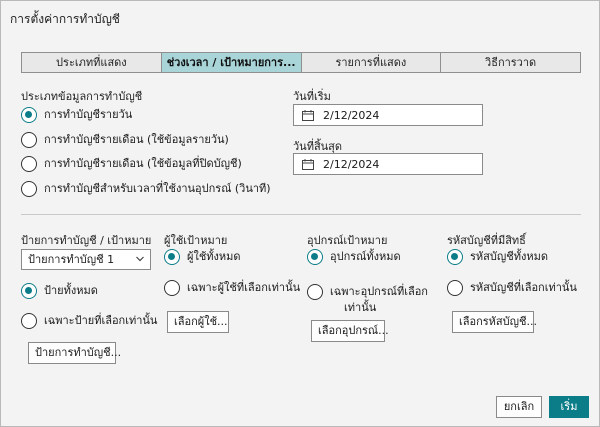  What do you see at coordinates (82, 96) in the screenshot?
I see `accounting-type-label: ประเภทข้อมูลการทำบัญชี` at bounding box center [82, 96].